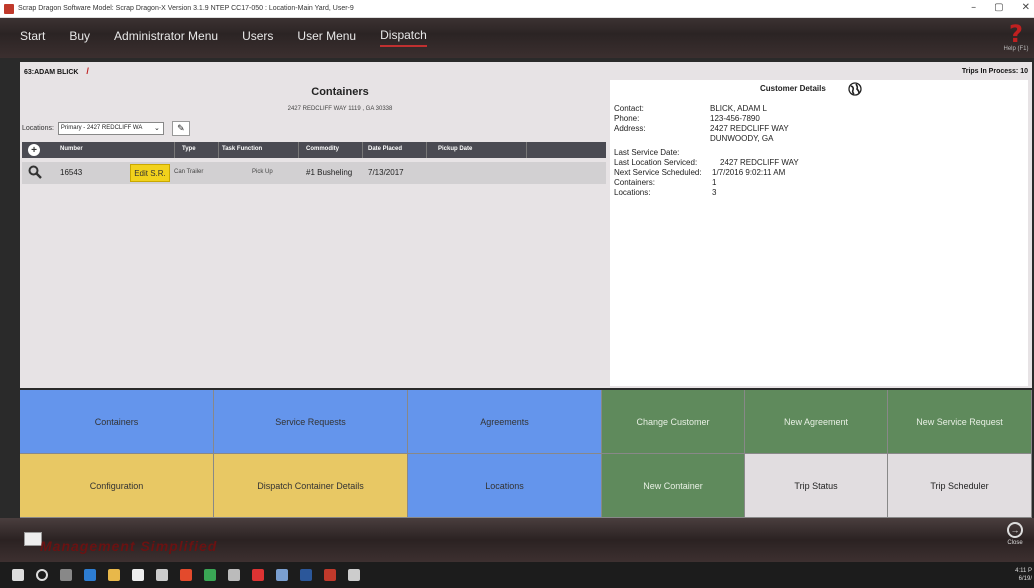  Describe the element at coordinates (162, 575) in the screenshot. I see `mail-icon` at that location.